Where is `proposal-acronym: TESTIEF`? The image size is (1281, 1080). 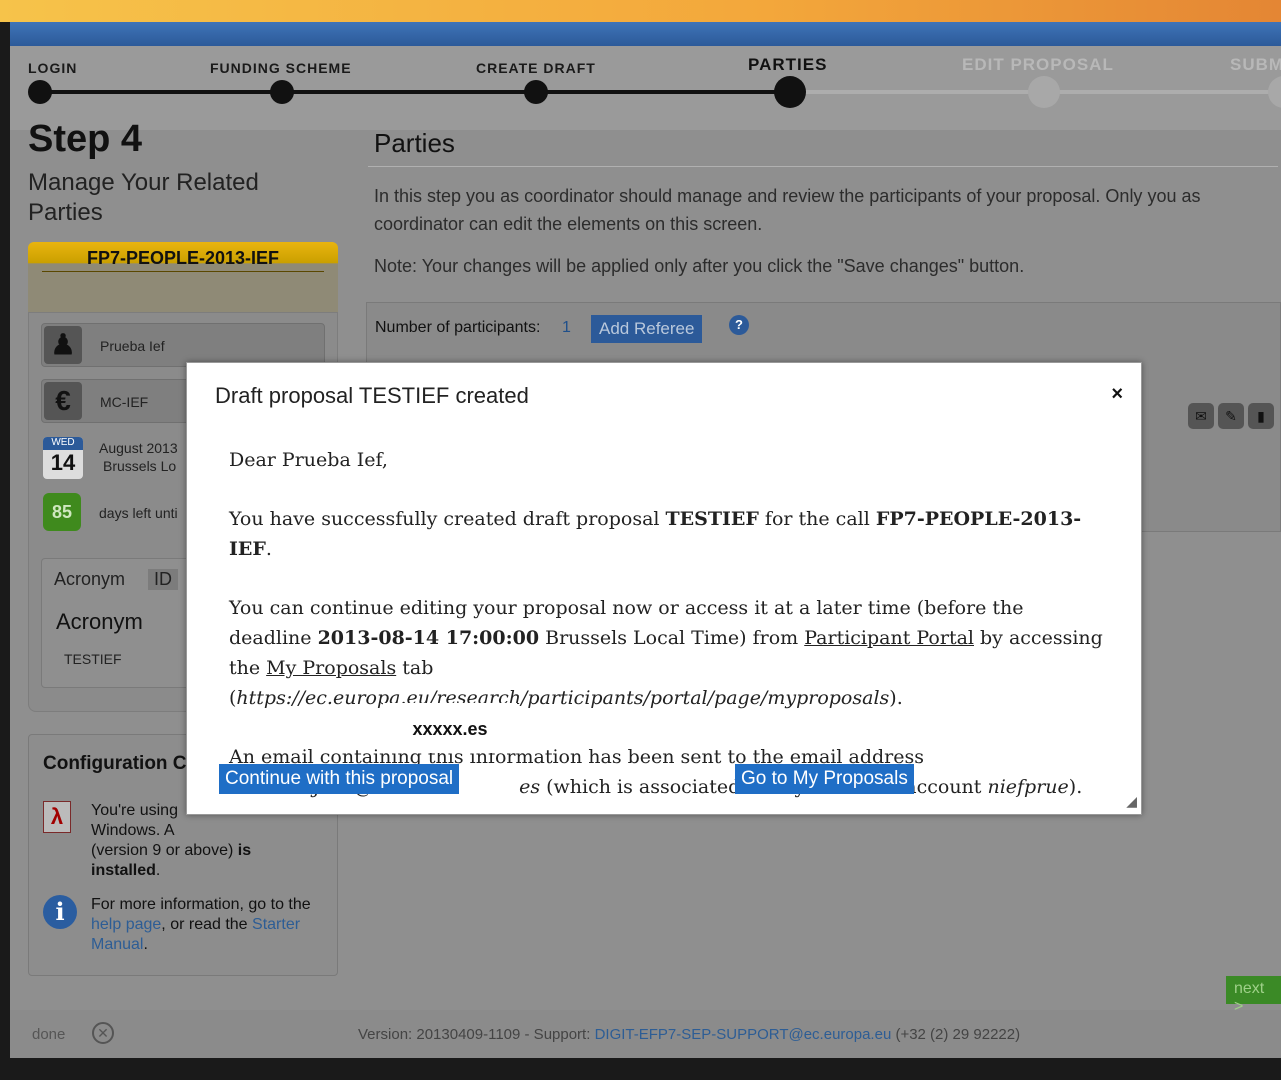 proposal-acronym: TESTIEF is located at coordinates (712, 519).